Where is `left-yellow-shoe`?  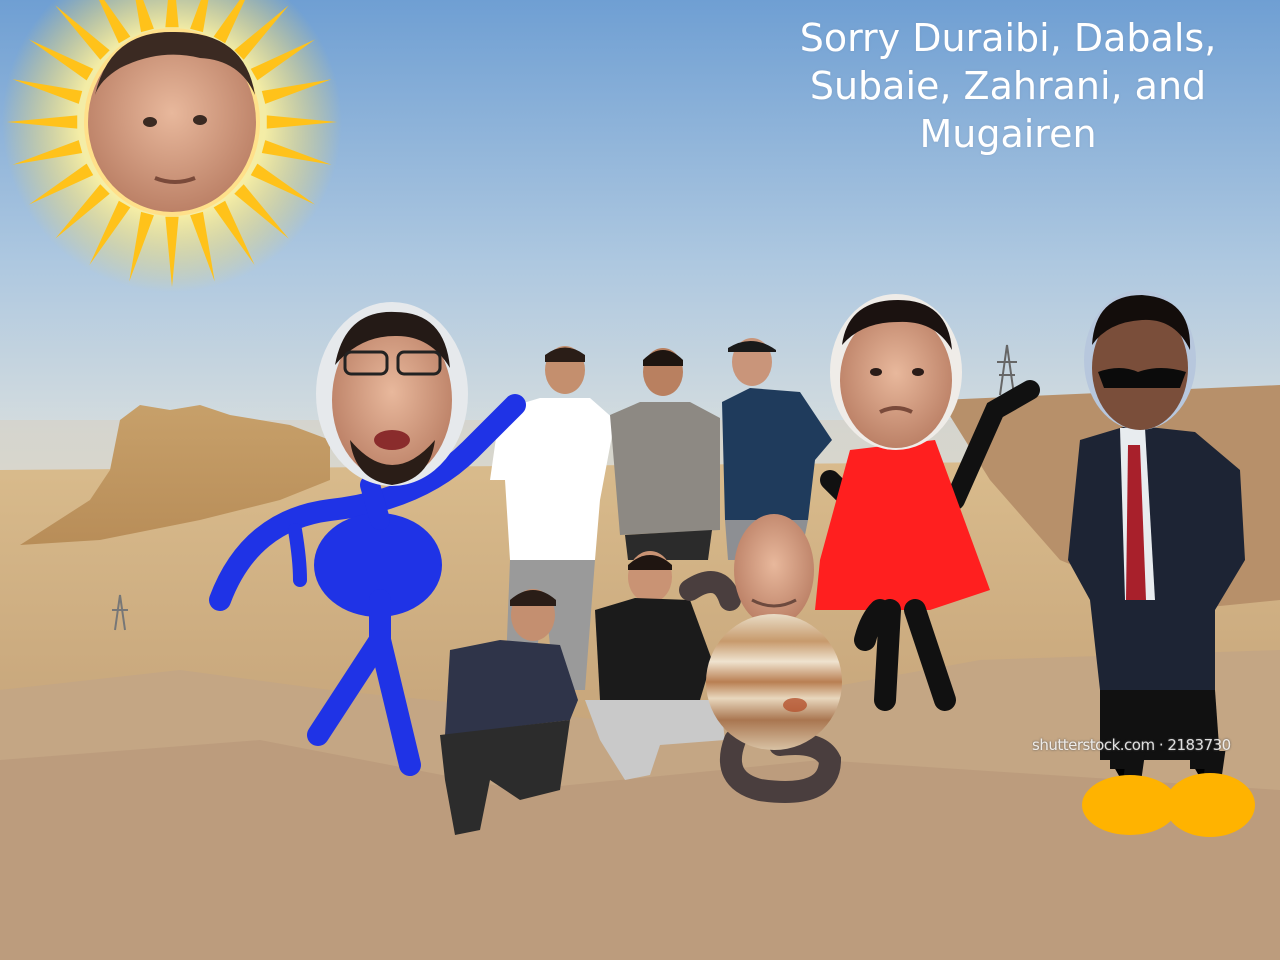 left-yellow-shoe is located at coordinates (1130, 805).